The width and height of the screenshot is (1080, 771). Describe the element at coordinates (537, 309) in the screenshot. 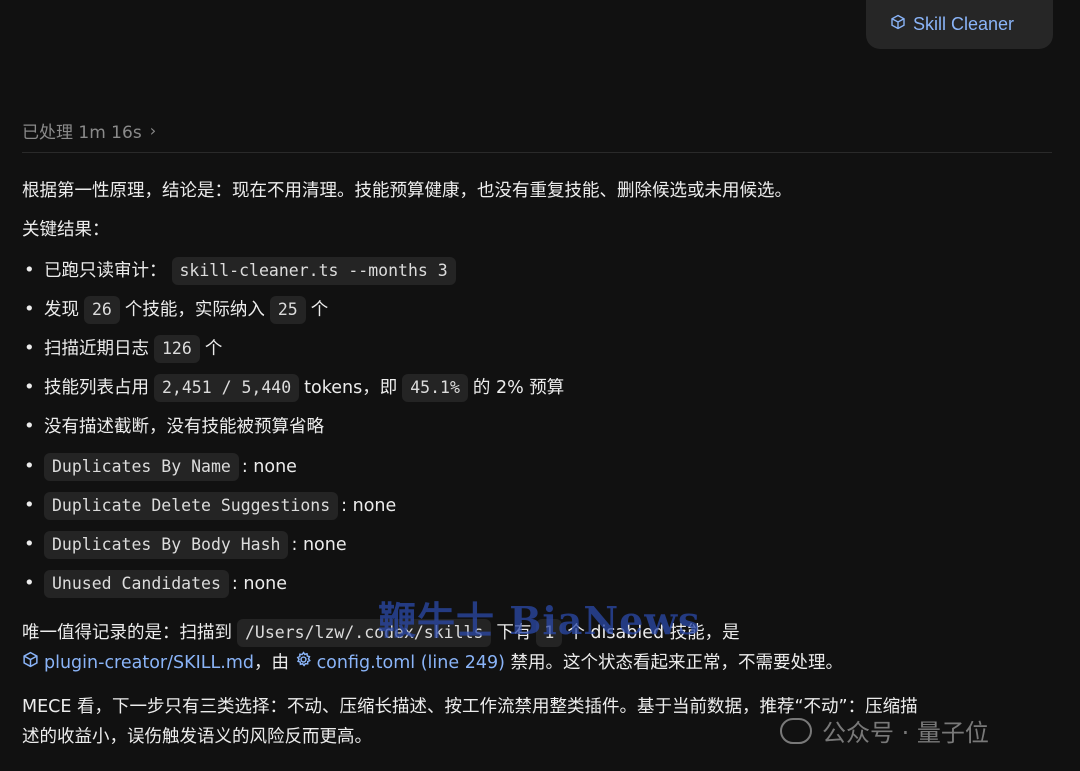

I see `list-item: 发现 26 个技能，实际纳入 25 个` at that location.